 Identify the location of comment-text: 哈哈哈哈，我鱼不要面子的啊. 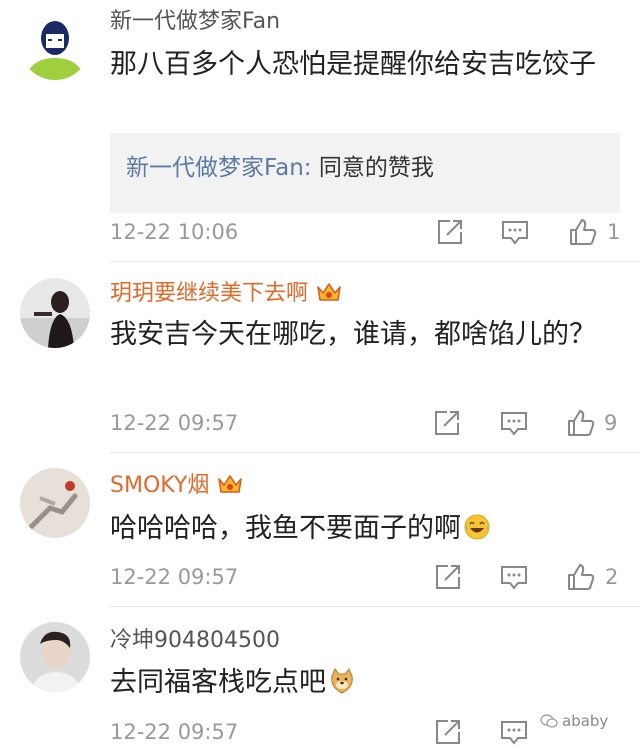
(360, 528).